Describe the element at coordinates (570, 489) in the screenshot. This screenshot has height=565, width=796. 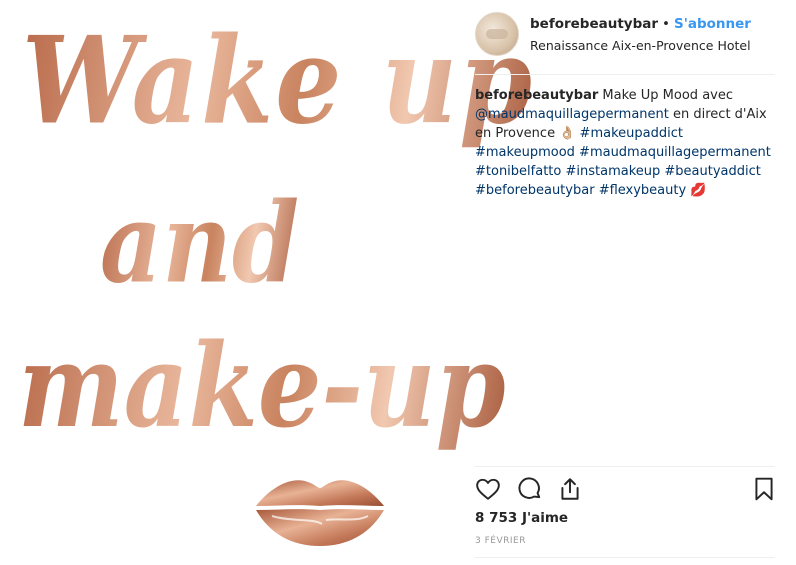
I see `share-icon` at that location.